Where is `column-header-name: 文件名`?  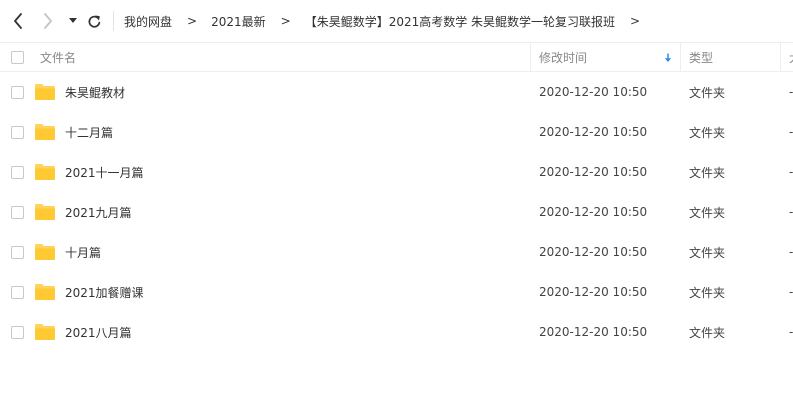 column-header-name: 文件名 is located at coordinates (58, 57).